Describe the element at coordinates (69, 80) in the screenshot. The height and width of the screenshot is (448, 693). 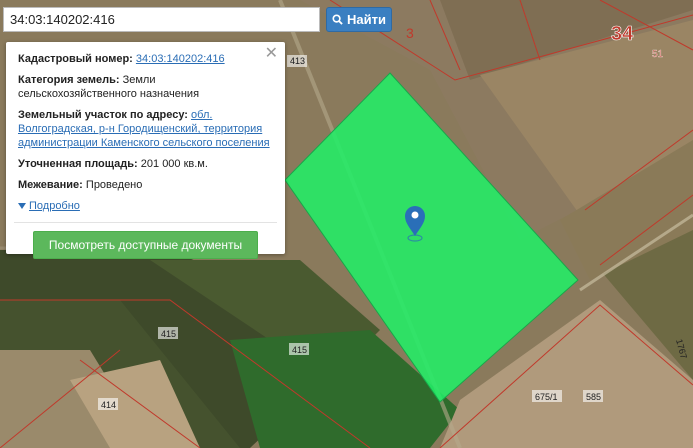
I see `category-label: Категория земель:` at that location.